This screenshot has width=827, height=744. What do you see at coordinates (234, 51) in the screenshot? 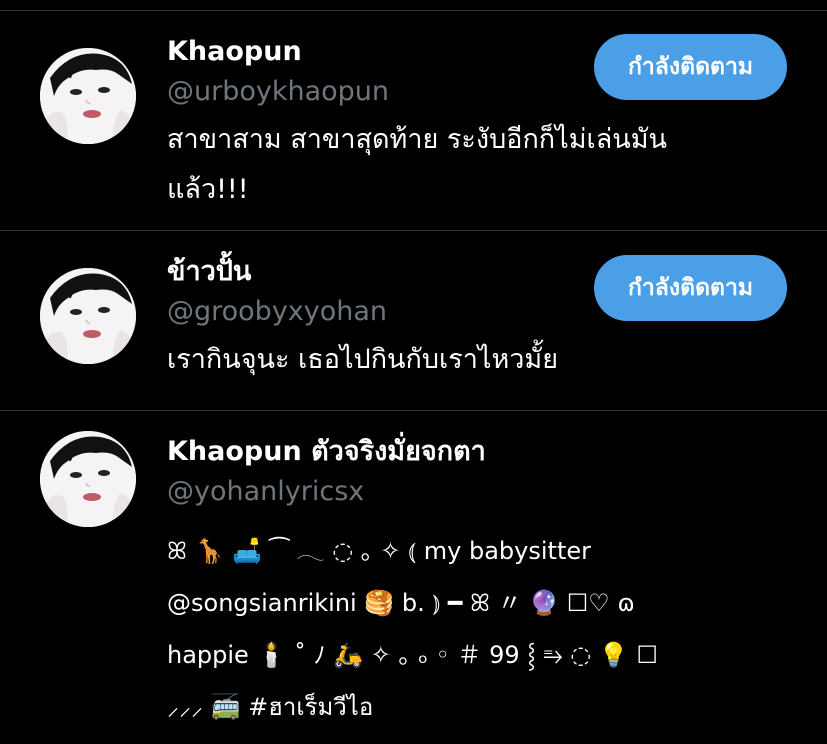
I see `display-name: Khaopun` at bounding box center [234, 51].